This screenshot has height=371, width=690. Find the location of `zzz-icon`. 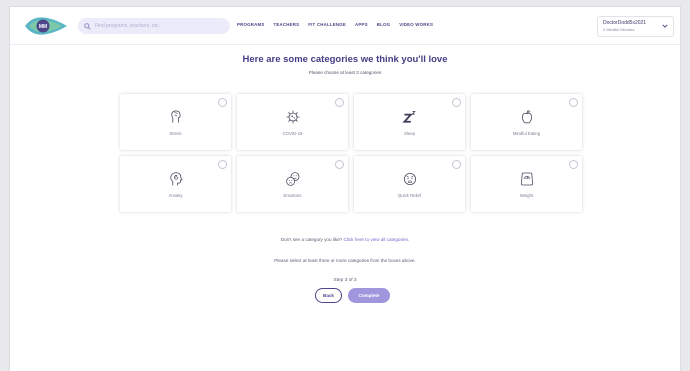

zzz-icon is located at coordinates (408, 116).